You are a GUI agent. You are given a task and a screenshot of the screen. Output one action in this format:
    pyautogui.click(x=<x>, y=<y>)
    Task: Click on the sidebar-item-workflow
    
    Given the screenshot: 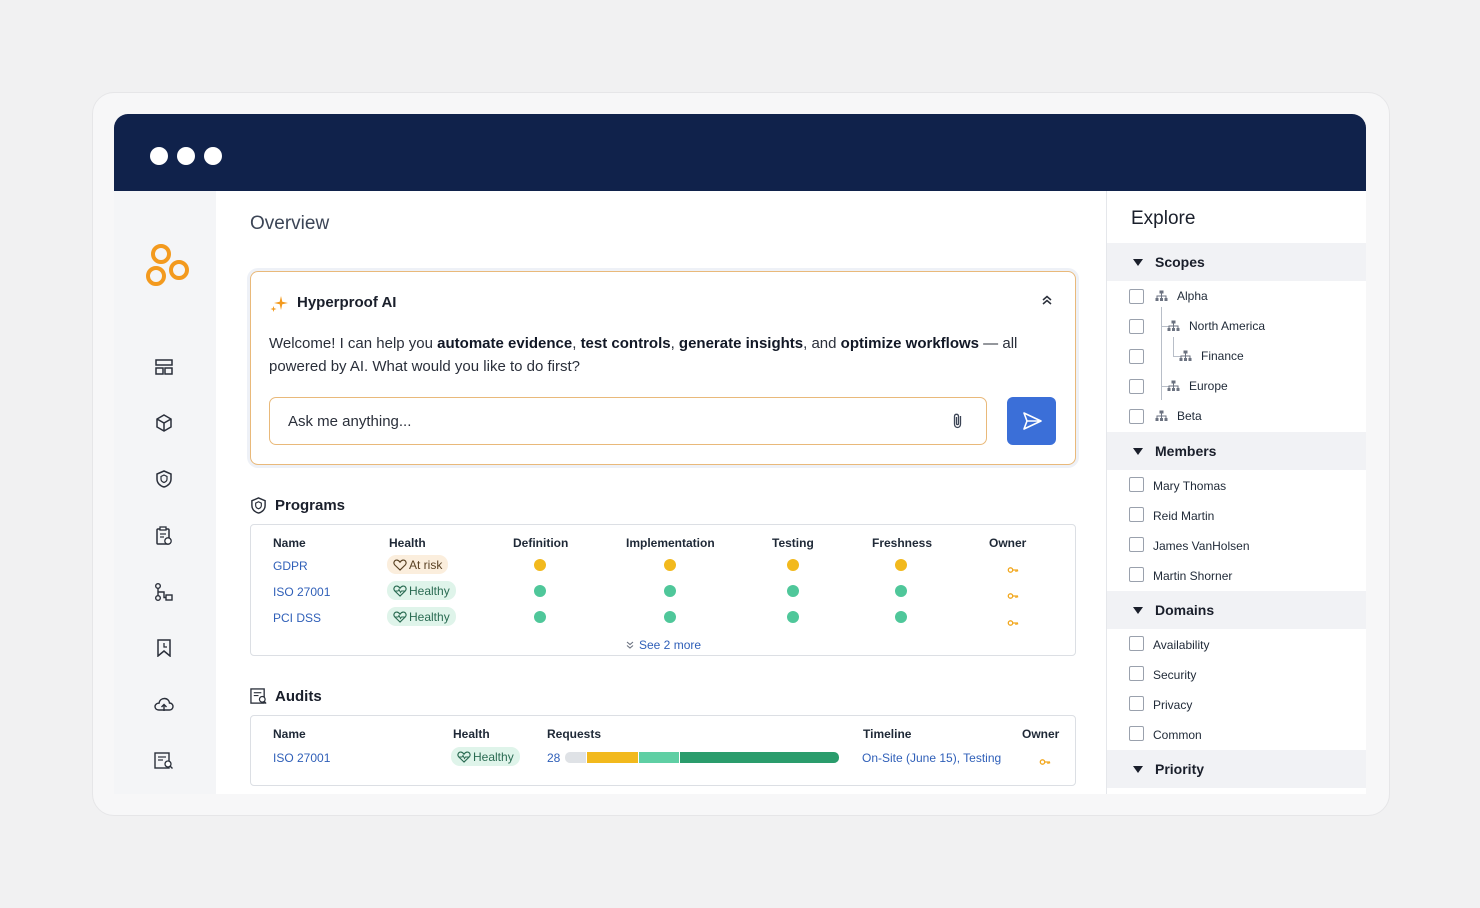 What is the action you would take?
    pyautogui.click(x=164, y=592)
    